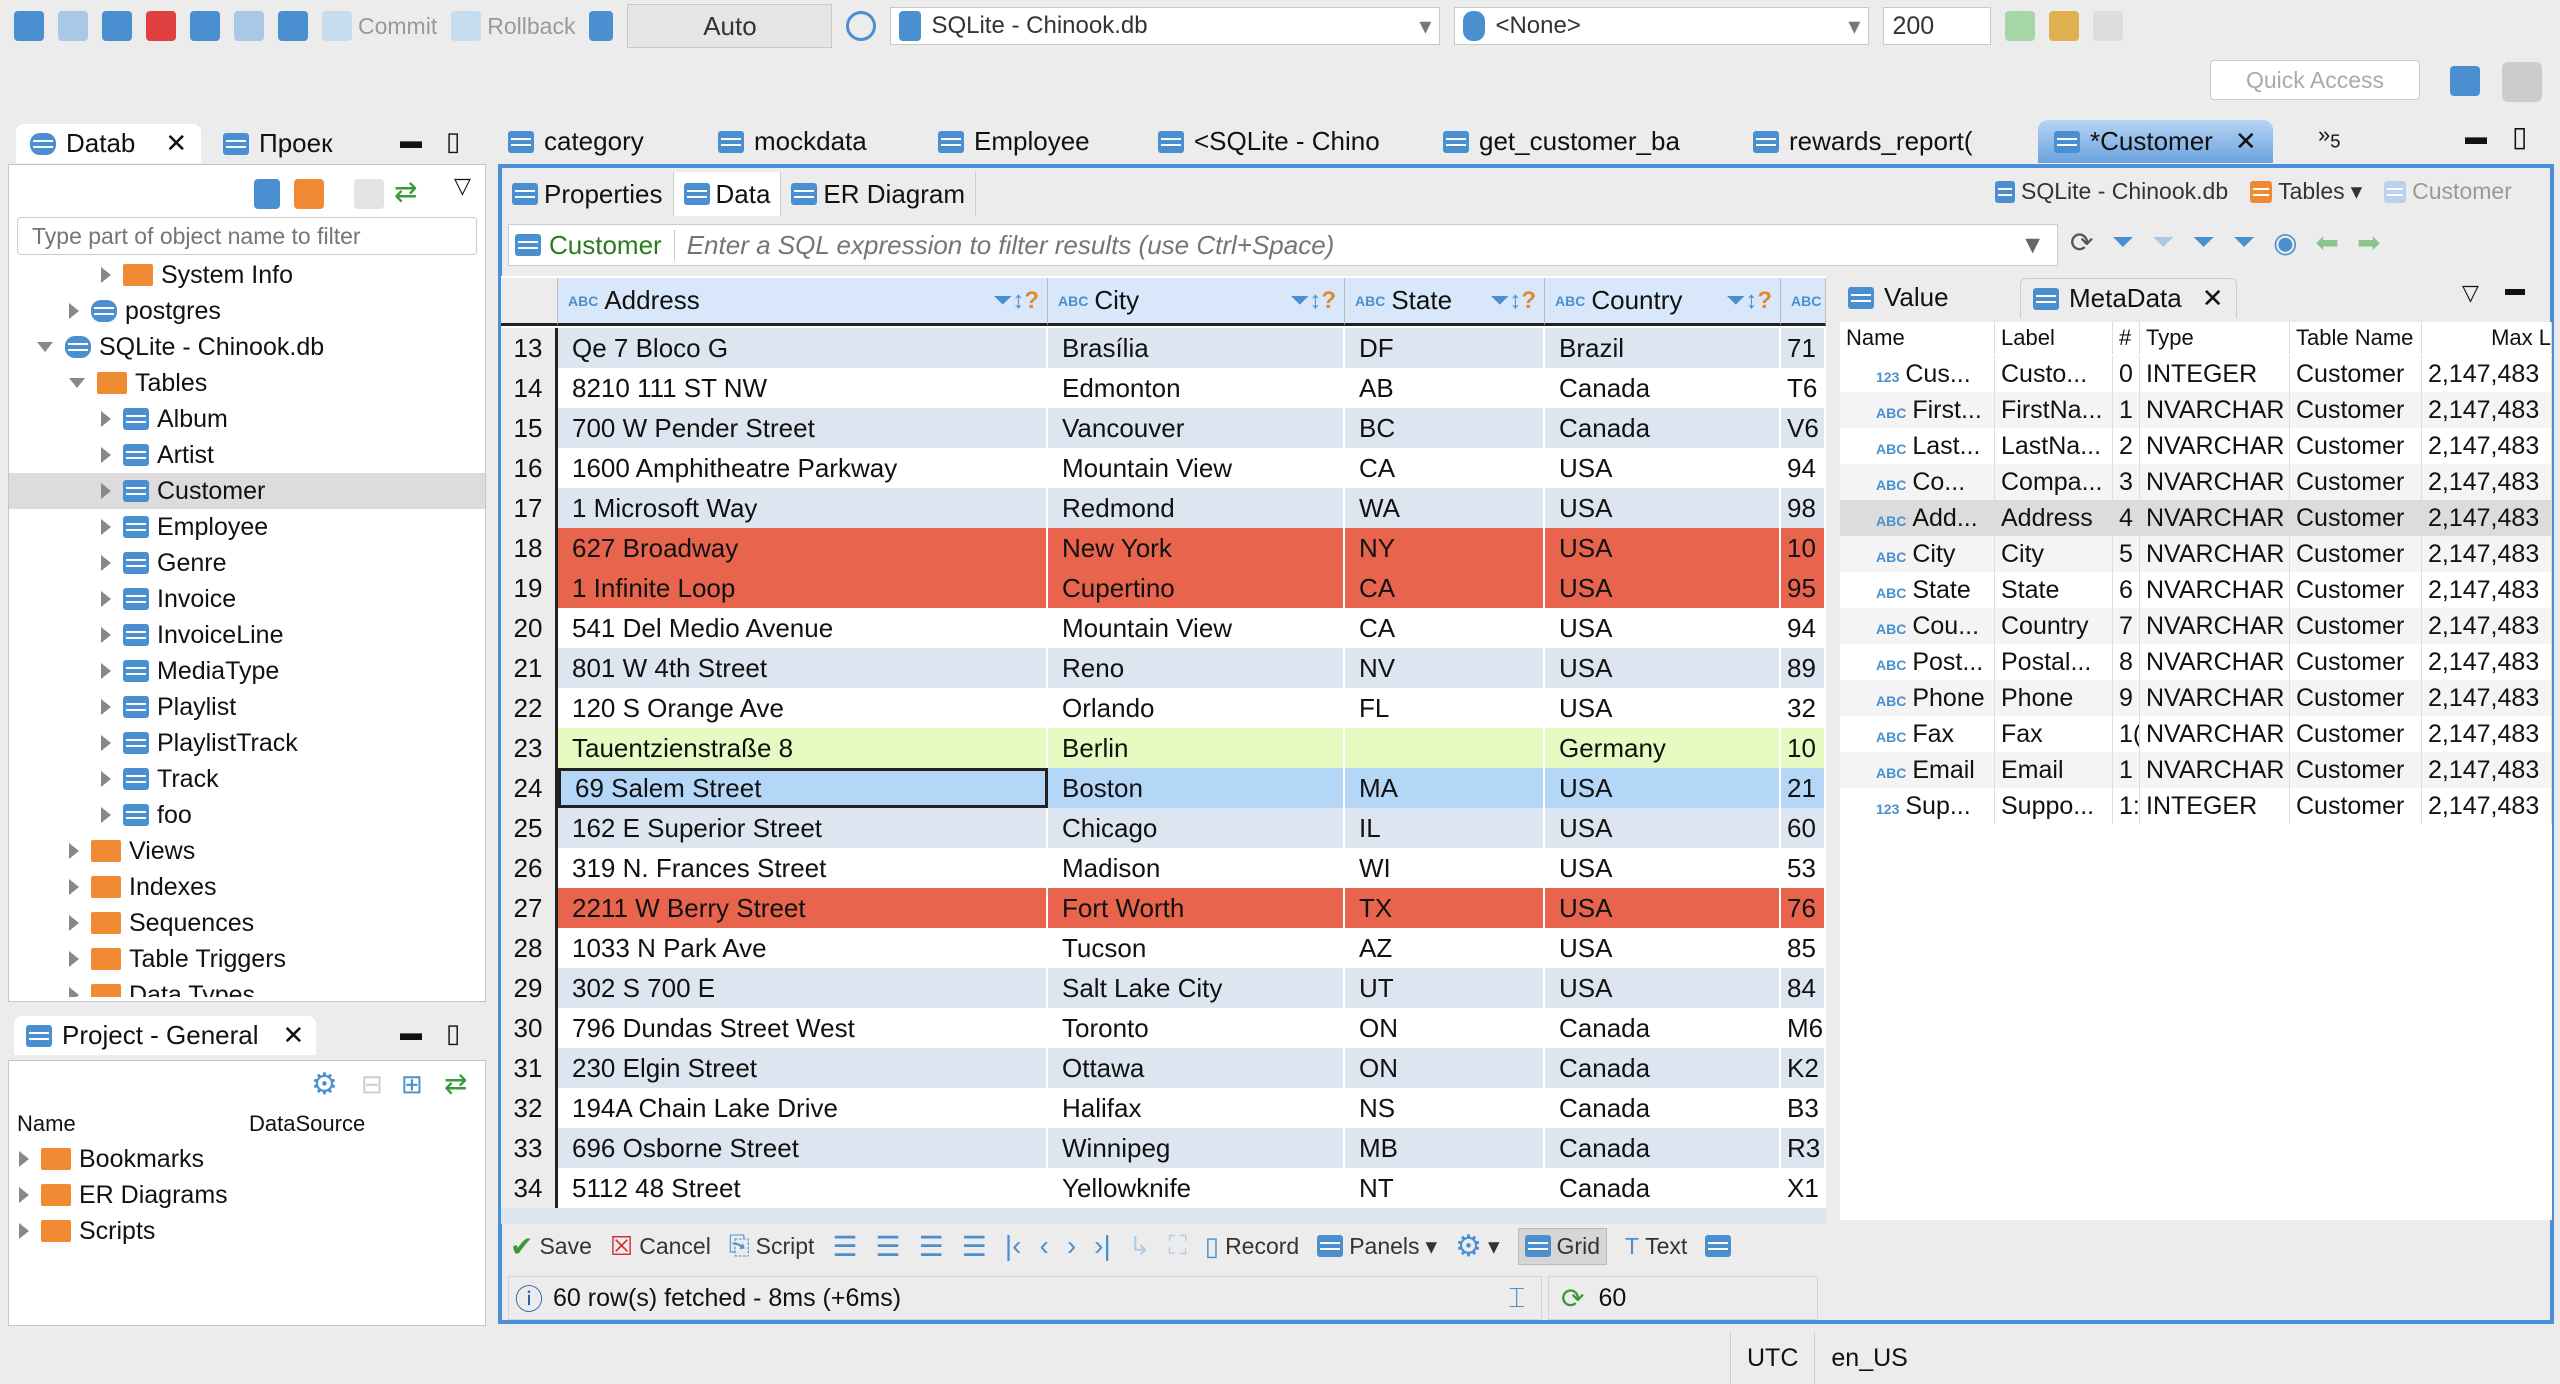 Image resolution: width=2560 pixels, height=1384 pixels. I want to click on tree-item: Genre, so click(247, 563).